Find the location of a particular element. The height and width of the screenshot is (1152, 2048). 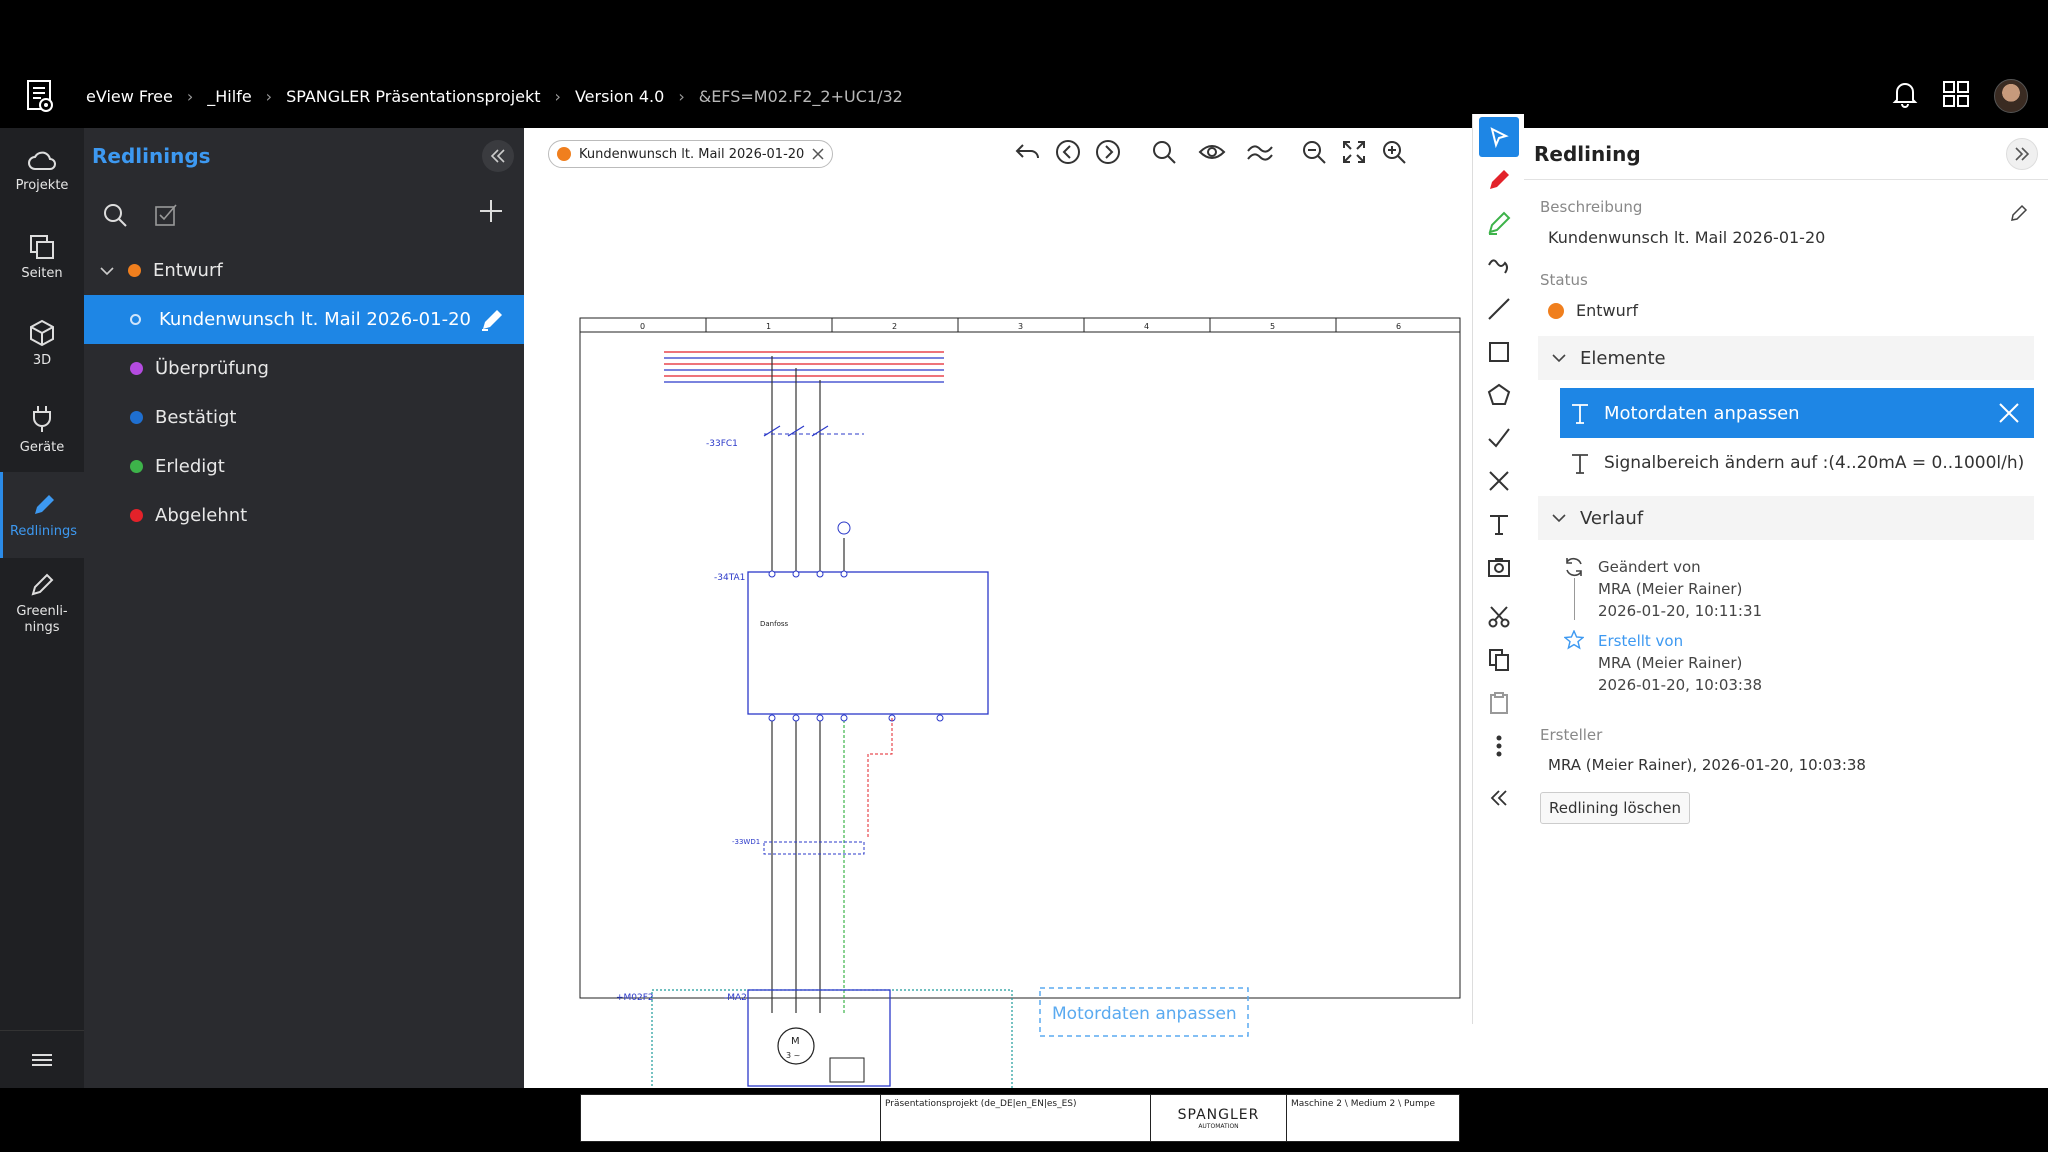

panel-header: Redlinings is located at coordinates (304, 156).